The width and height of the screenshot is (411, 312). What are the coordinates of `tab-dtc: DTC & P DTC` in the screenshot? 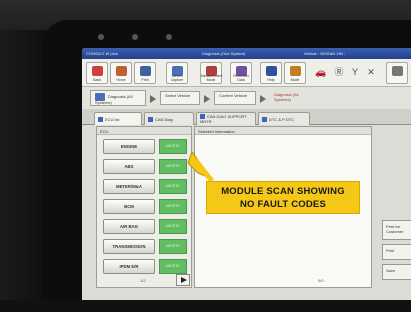 It's located at (284, 118).